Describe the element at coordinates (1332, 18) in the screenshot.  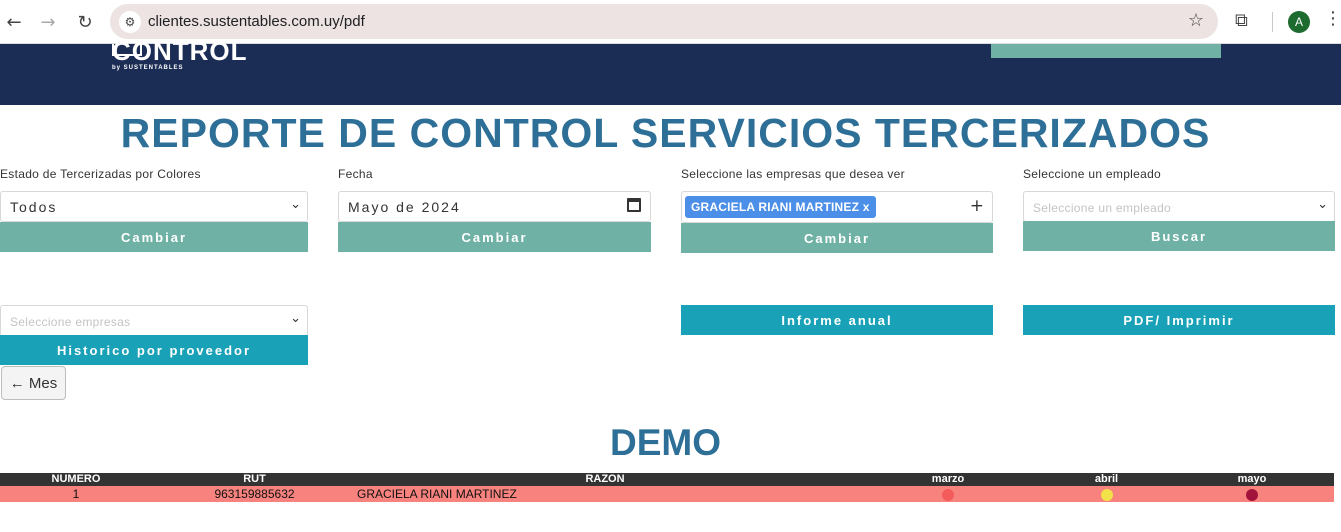
I see `browser-menu-icon: ⋮` at that location.